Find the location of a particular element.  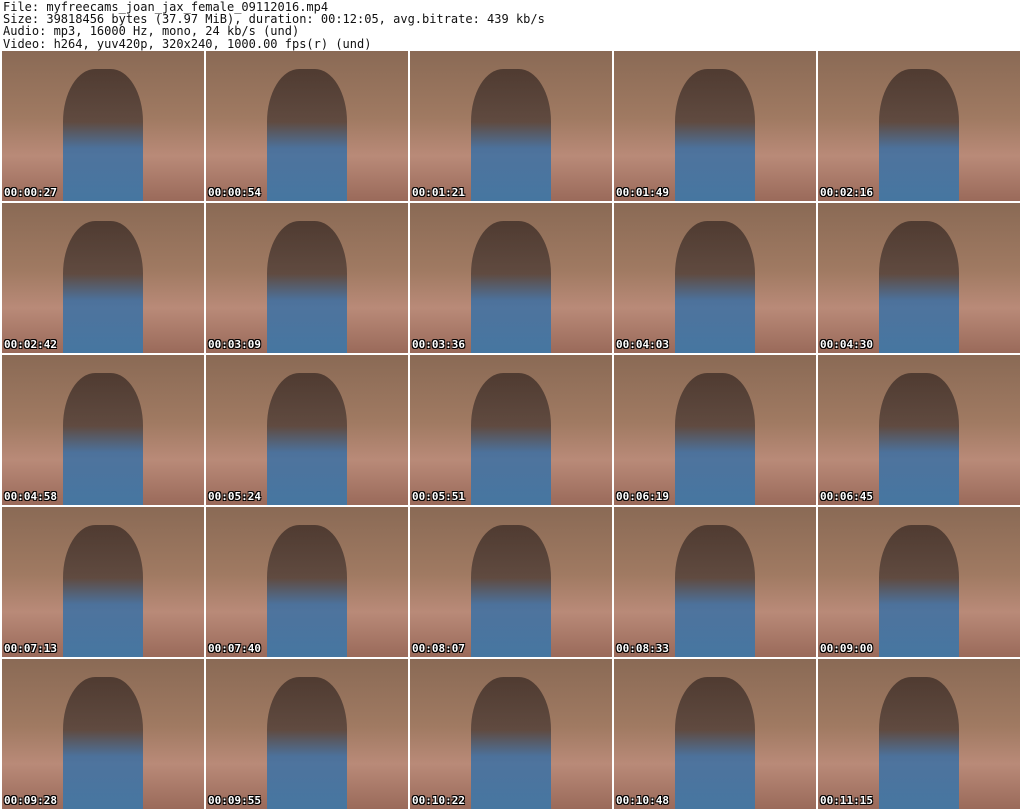

video-frame-thumbnail: 00:10:48 is located at coordinates (715, 734).